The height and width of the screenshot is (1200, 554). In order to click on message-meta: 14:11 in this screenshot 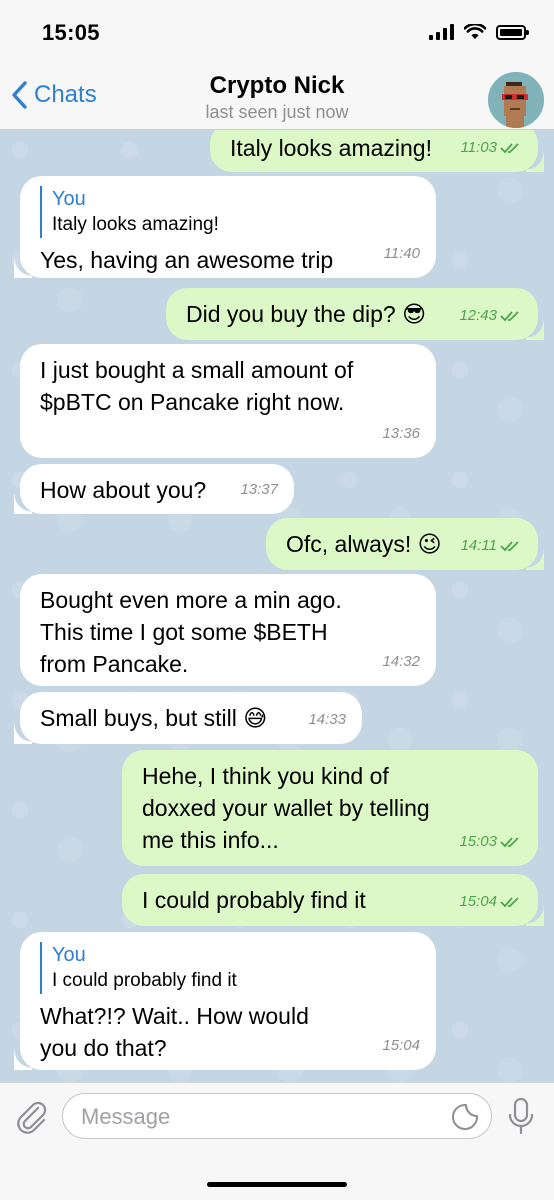, I will do `click(491, 546)`.